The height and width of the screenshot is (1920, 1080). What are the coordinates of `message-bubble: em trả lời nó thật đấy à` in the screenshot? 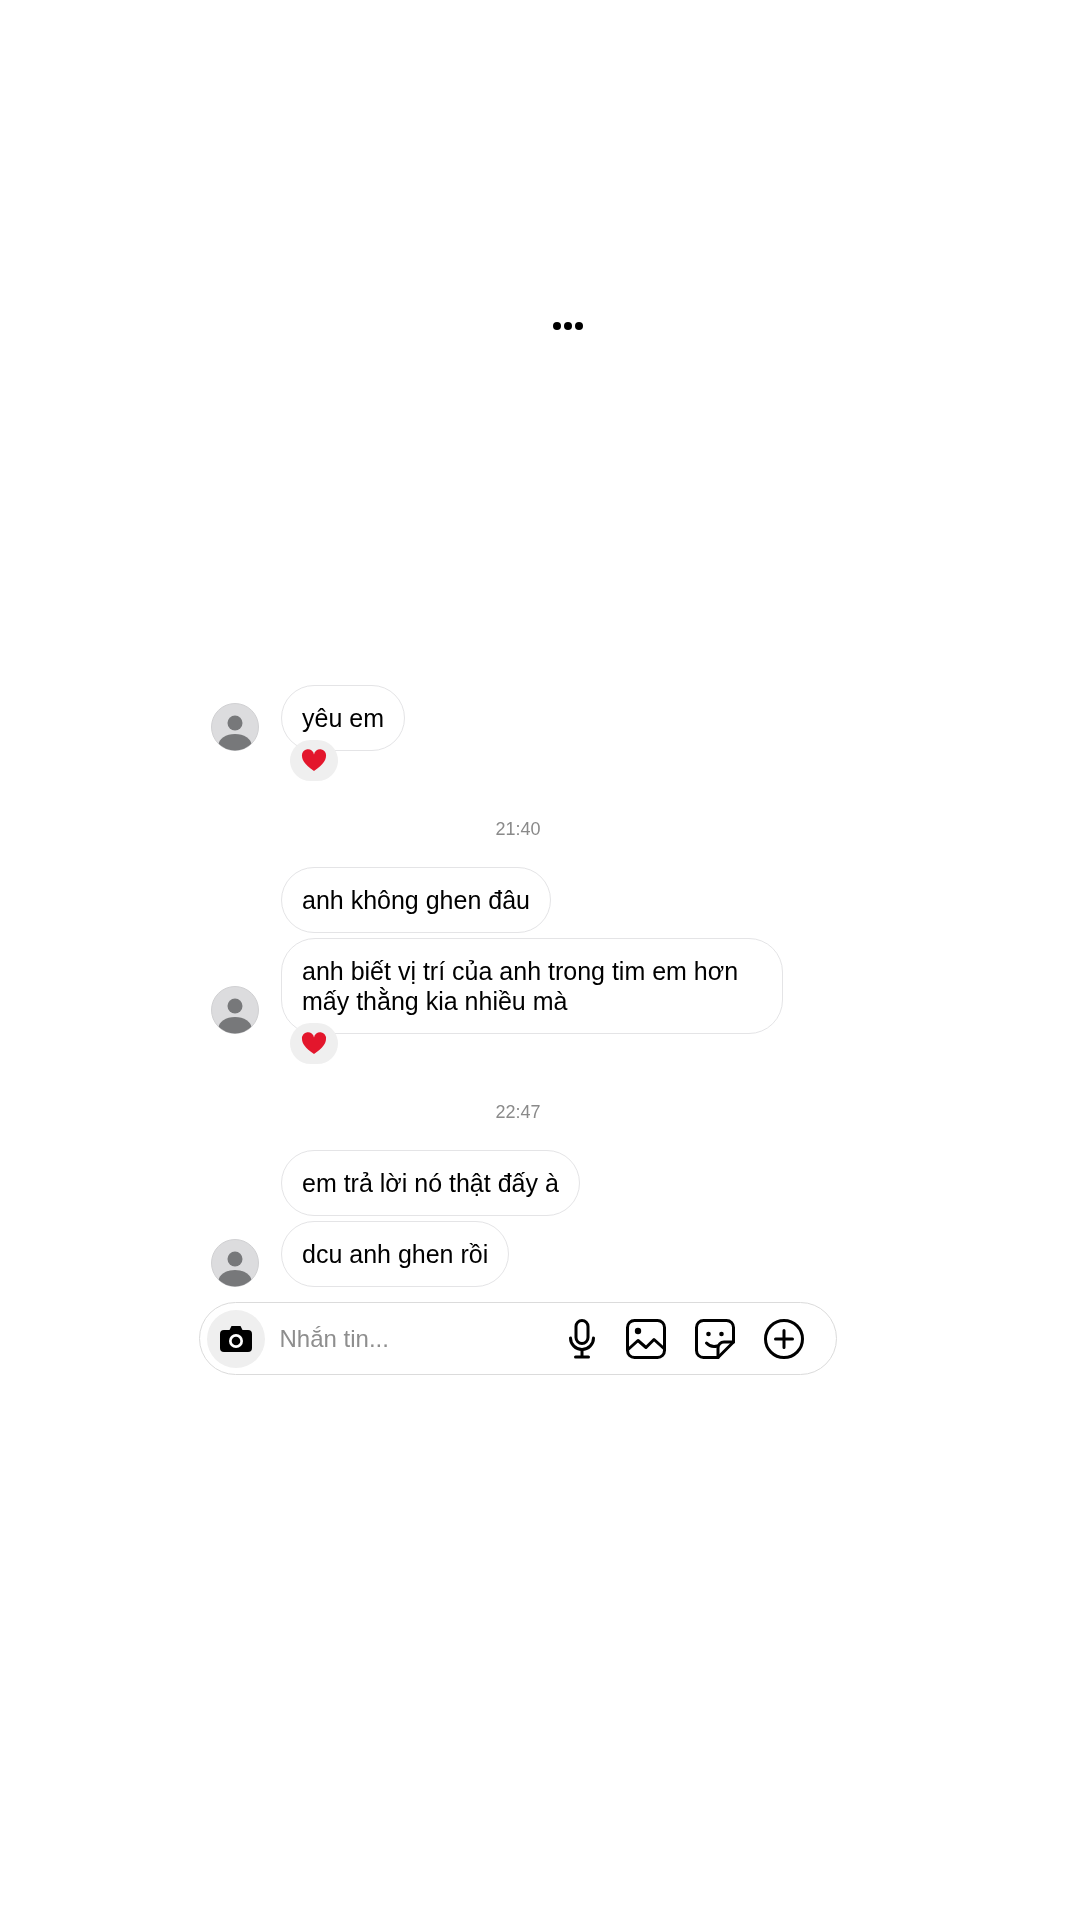 It's located at (430, 1183).